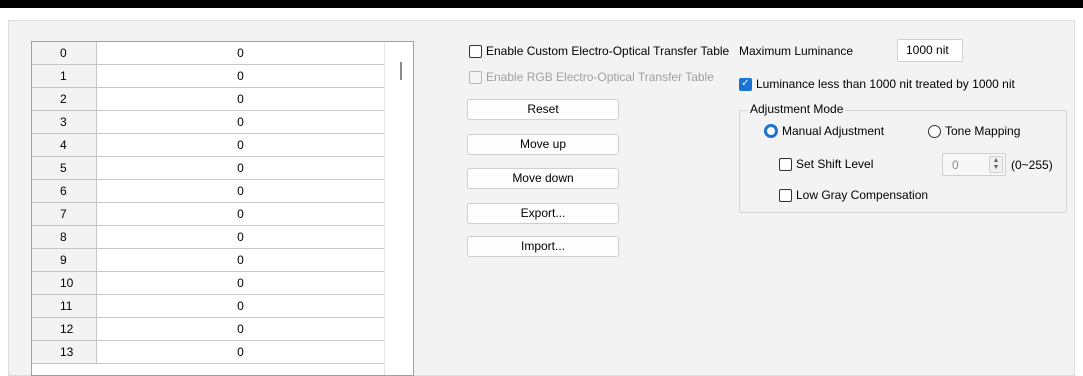 This screenshot has height=376, width=1083. I want to click on scrollbar-thumb, so click(401, 71).